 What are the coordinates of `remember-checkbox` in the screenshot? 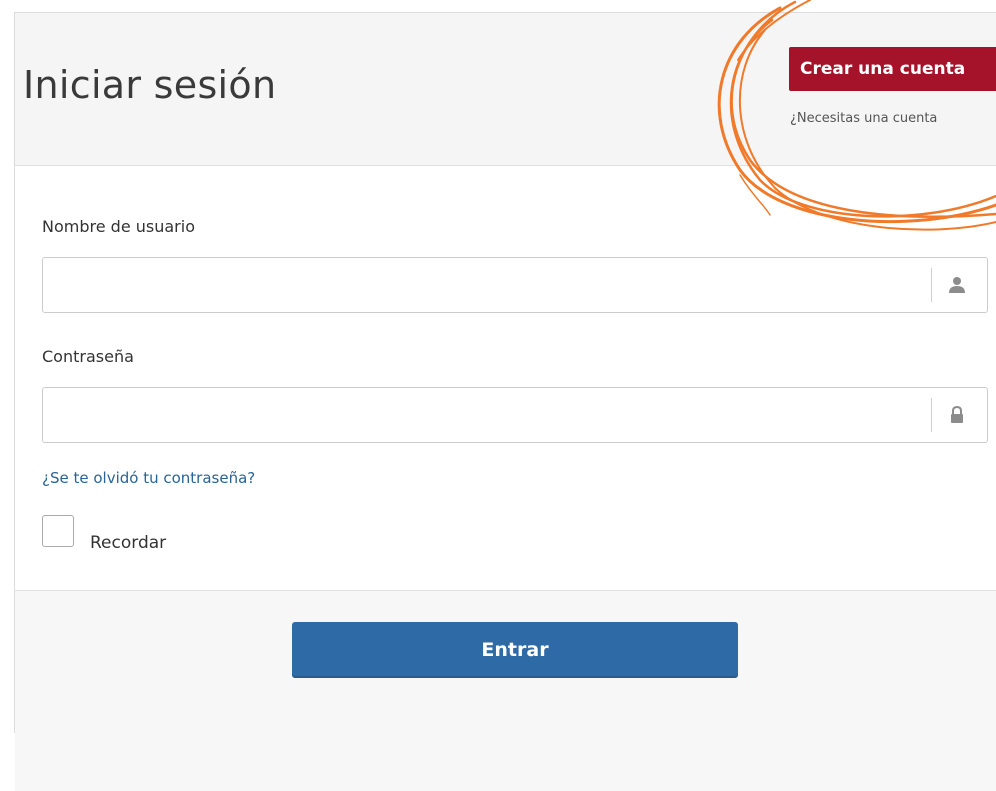 It's located at (58, 531).